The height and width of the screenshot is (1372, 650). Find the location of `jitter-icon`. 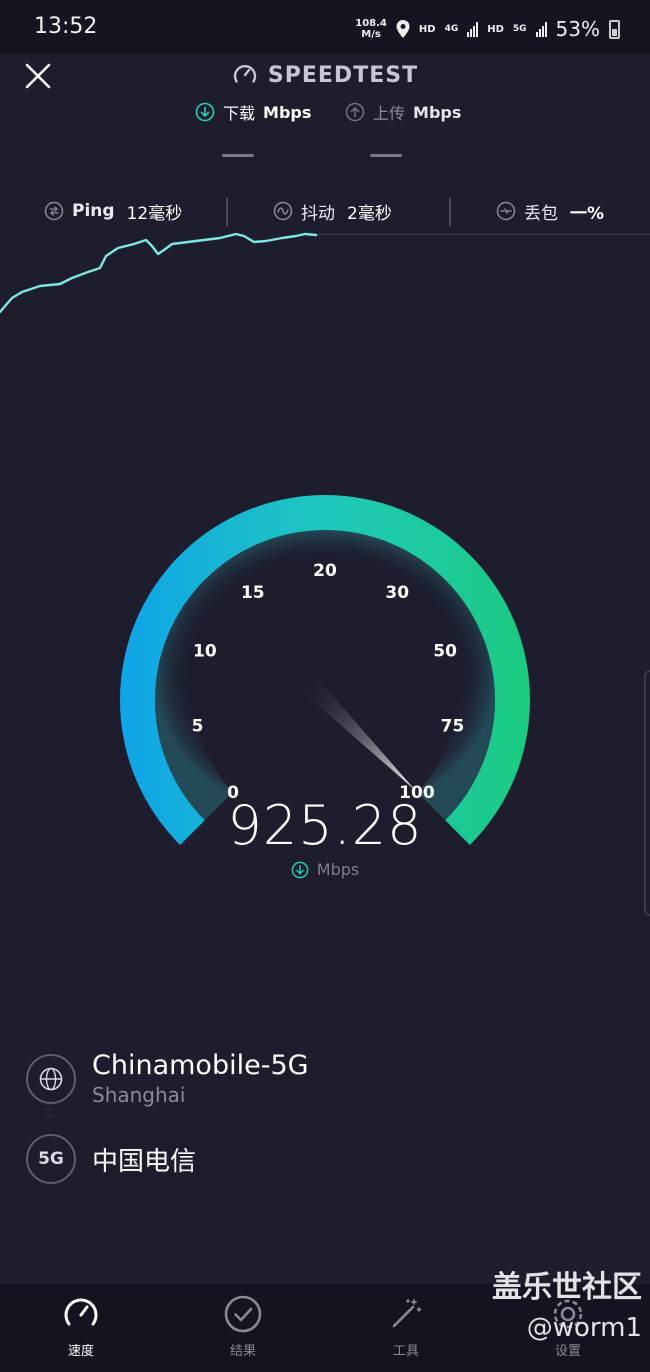

jitter-icon is located at coordinates (283, 211).